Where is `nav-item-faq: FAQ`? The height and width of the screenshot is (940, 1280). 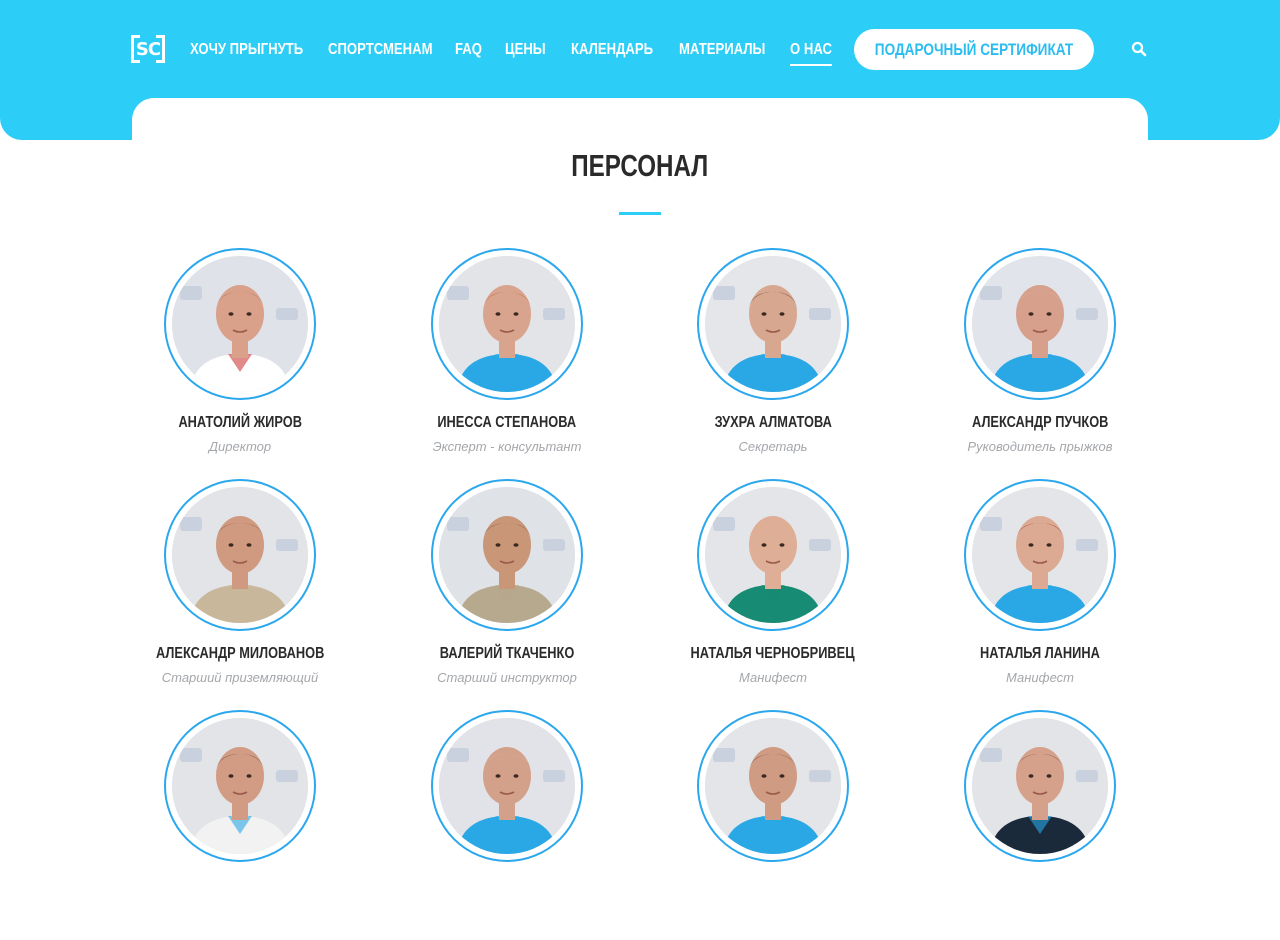 nav-item-faq: FAQ is located at coordinates (468, 50).